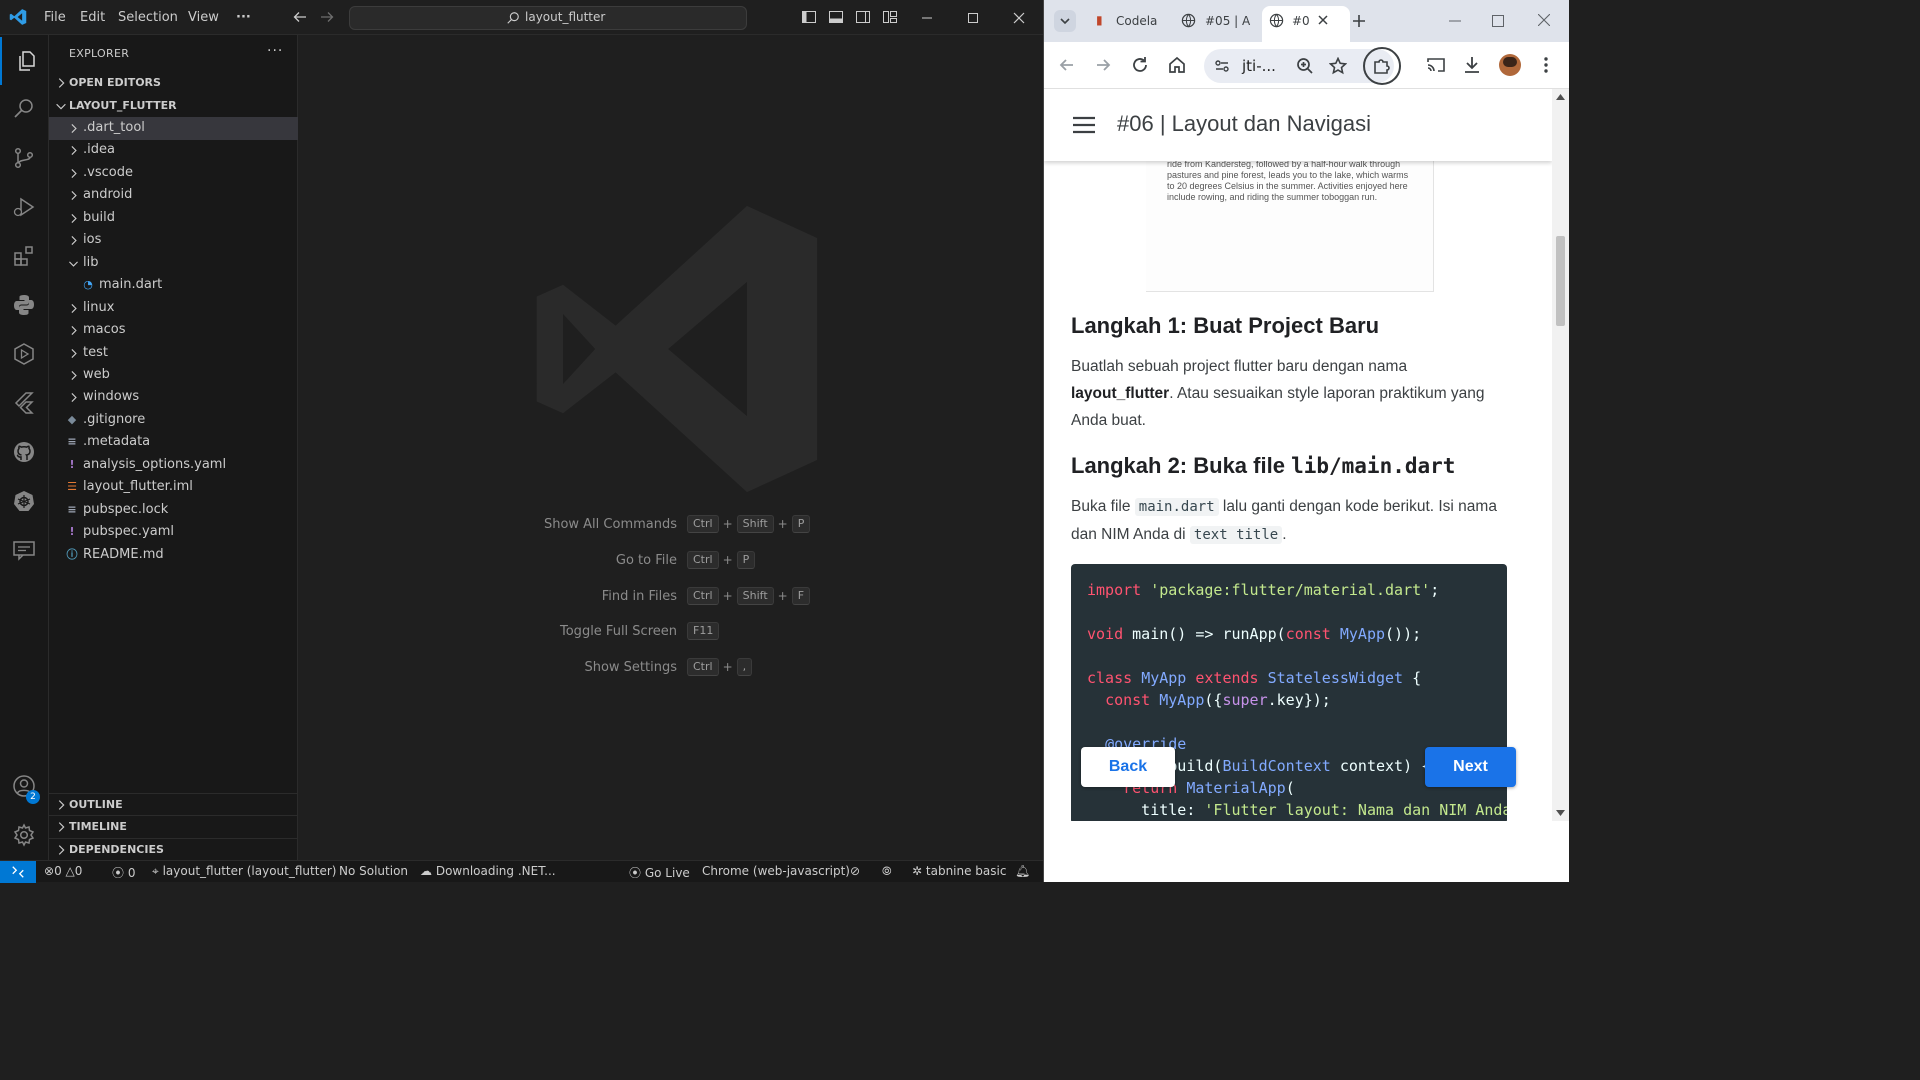 Image resolution: width=1920 pixels, height=1080 pixels. Describe the element at coordinates (1019, 17) in the screenshot. I see `close-button` at that location.